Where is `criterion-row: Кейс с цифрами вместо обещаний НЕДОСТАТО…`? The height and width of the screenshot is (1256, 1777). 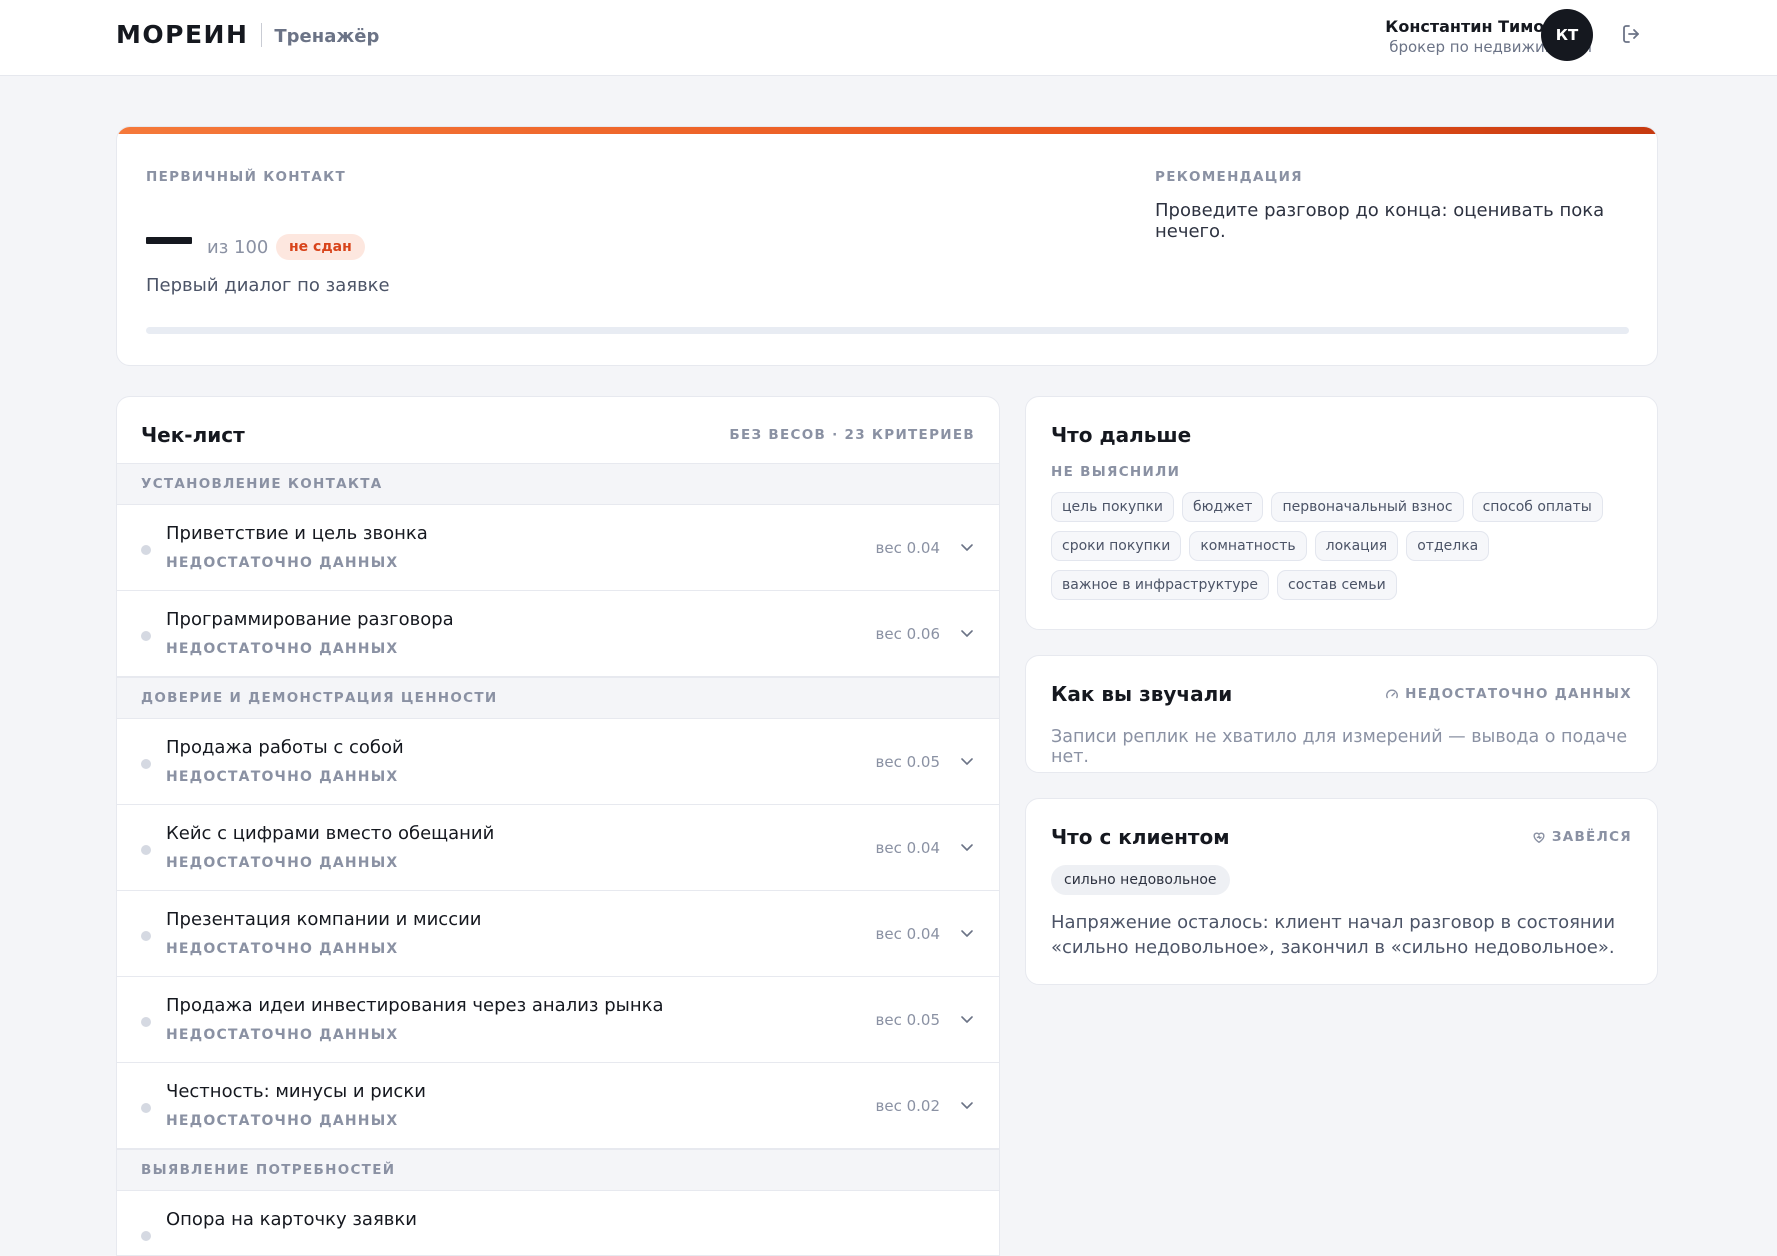 criterion-row: Кейс с цифрами вместо обещаний НЕДОСТАТО… is located at coordinates (558, 848).